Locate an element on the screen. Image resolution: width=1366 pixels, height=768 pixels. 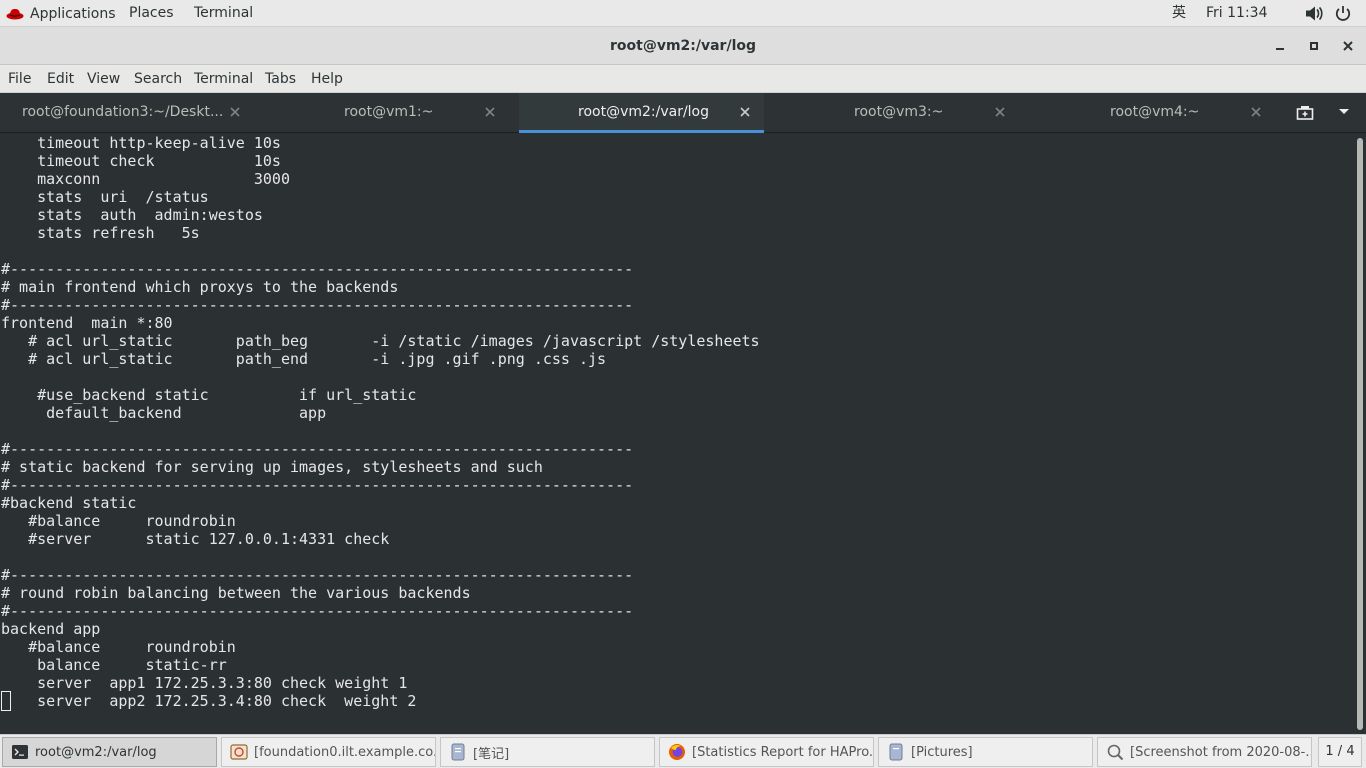
terminal-line: #server static 127.0.0.1:4331 check is located at coordinates (195, 539).